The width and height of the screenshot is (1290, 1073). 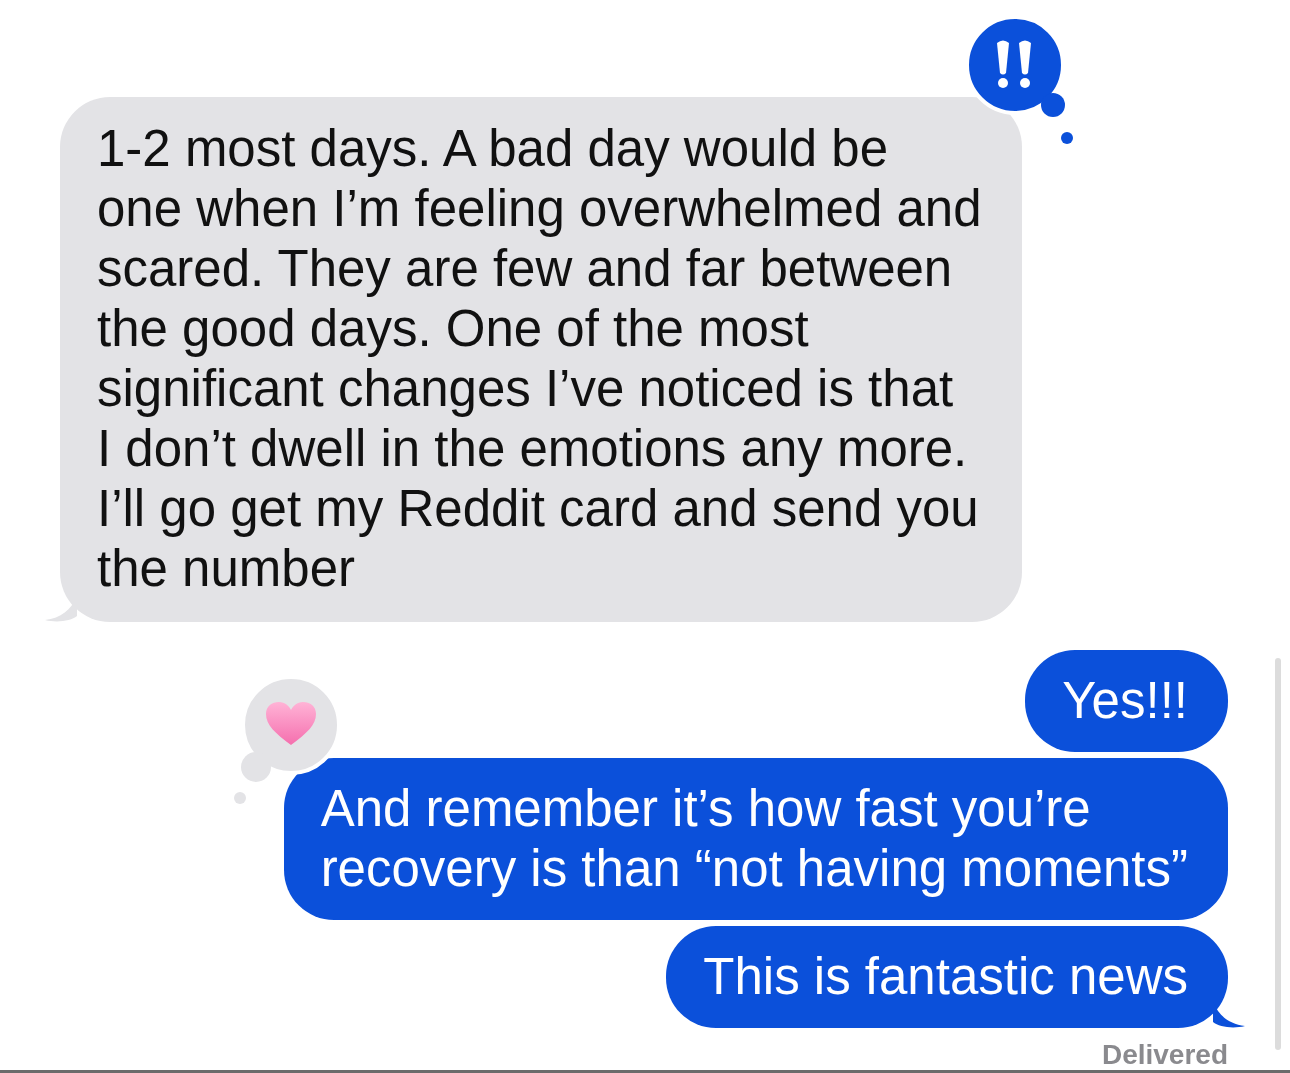 What do you see at coordinates (1125, 700) in the screenshot?
I see `message-text: Yes!!!` at bounding box center [1125, 700].